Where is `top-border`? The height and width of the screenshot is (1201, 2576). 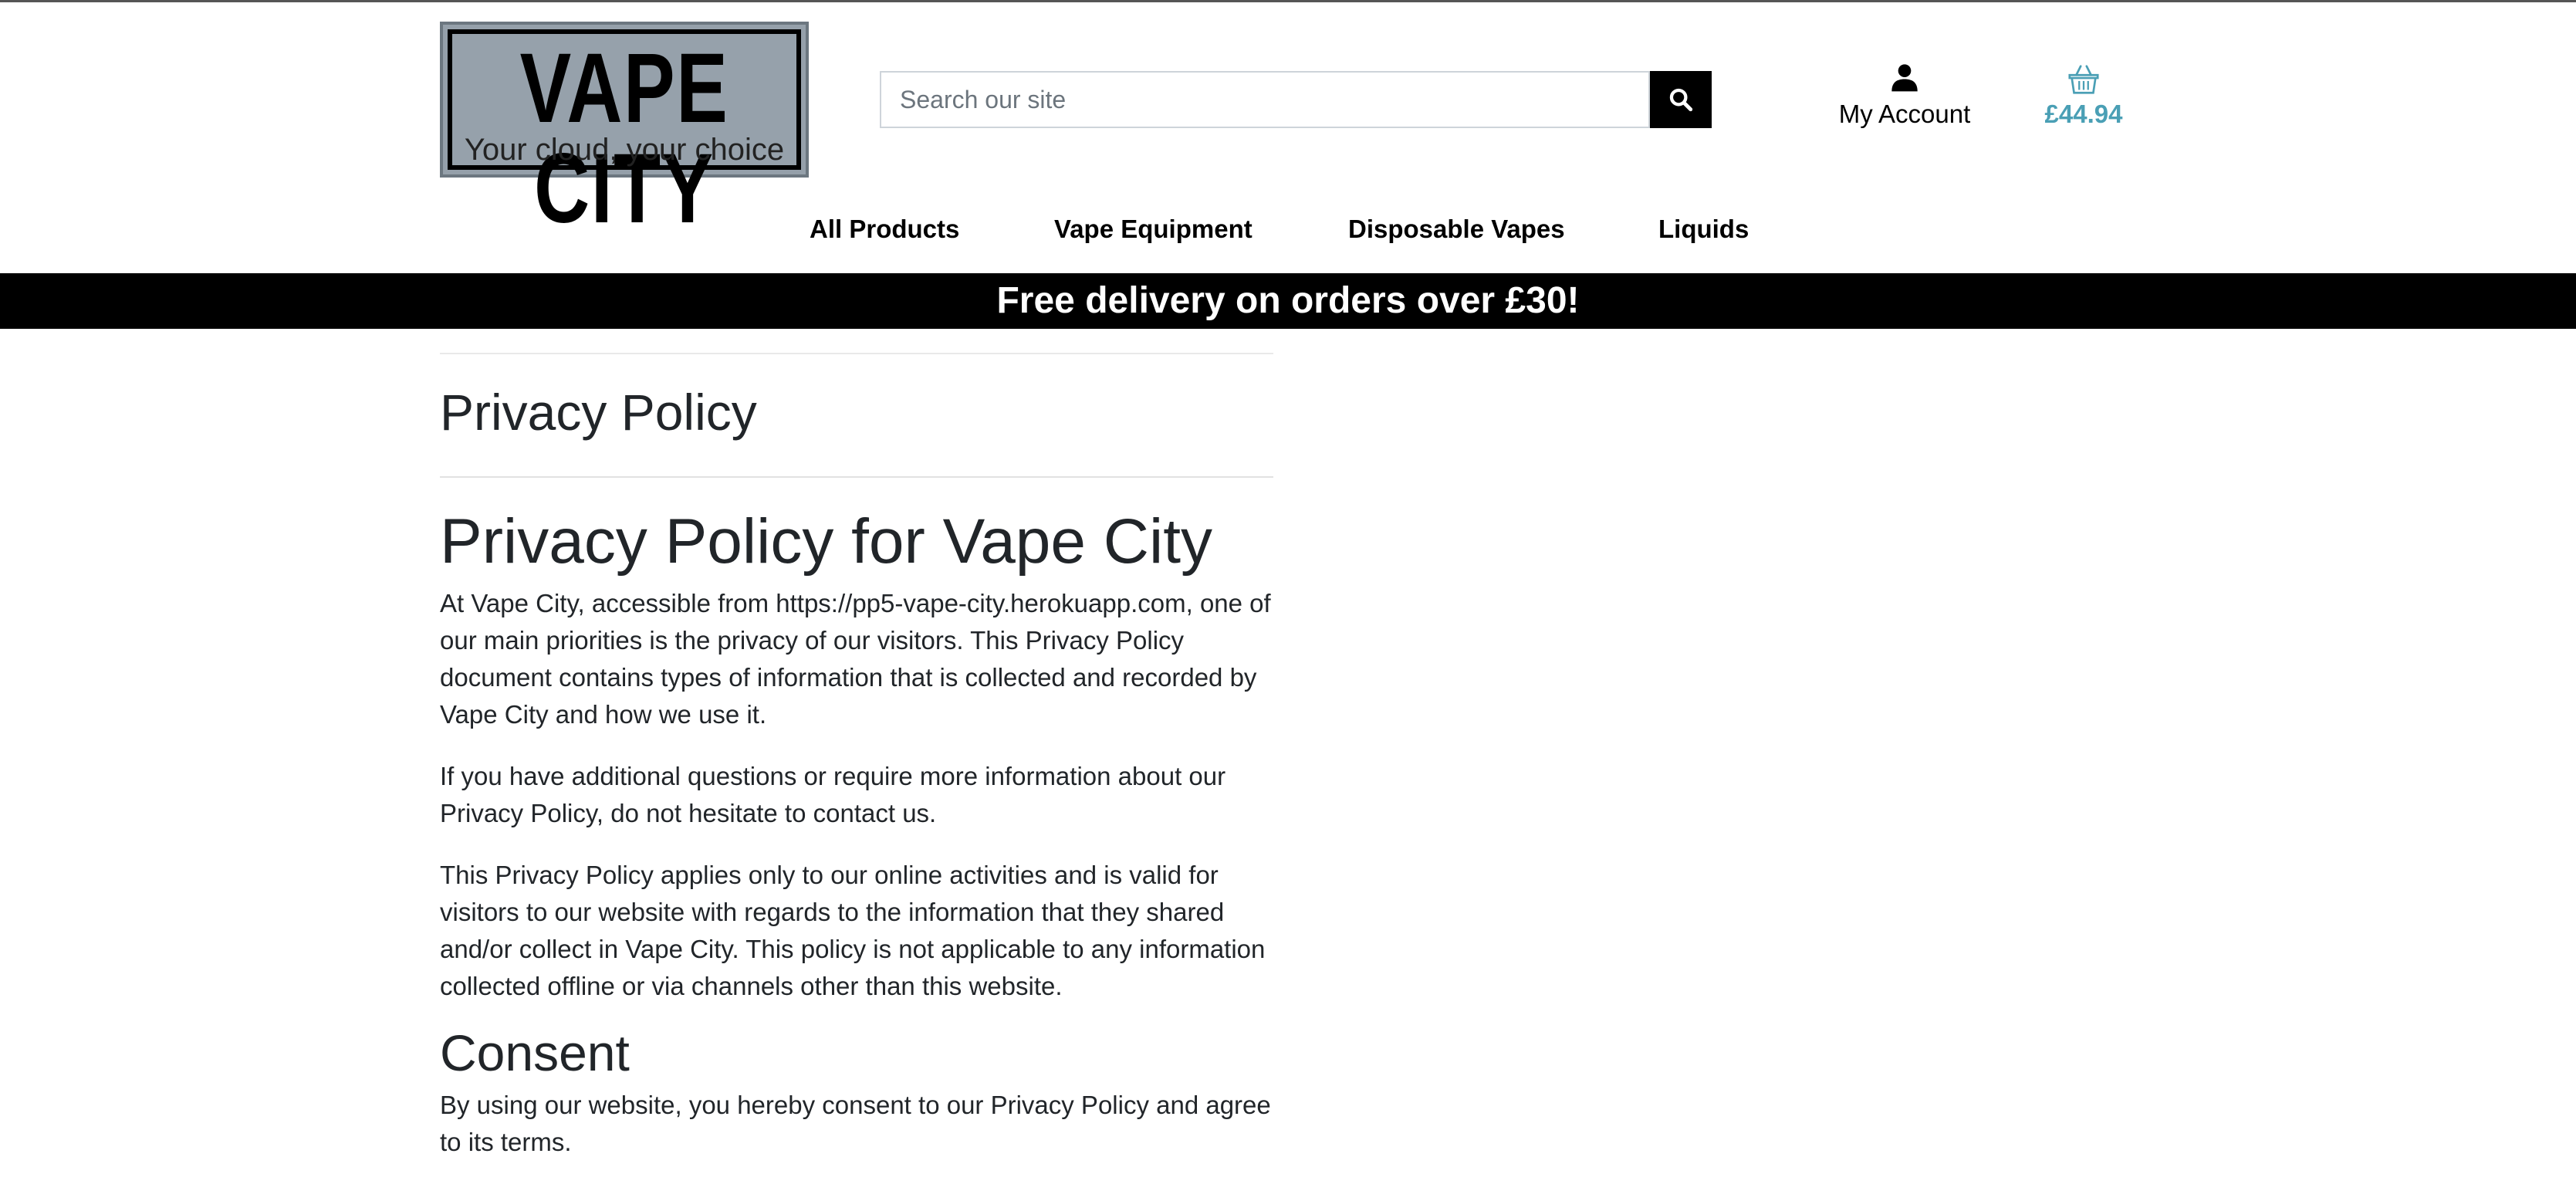
top-border is located at coordinates (1288, 1).